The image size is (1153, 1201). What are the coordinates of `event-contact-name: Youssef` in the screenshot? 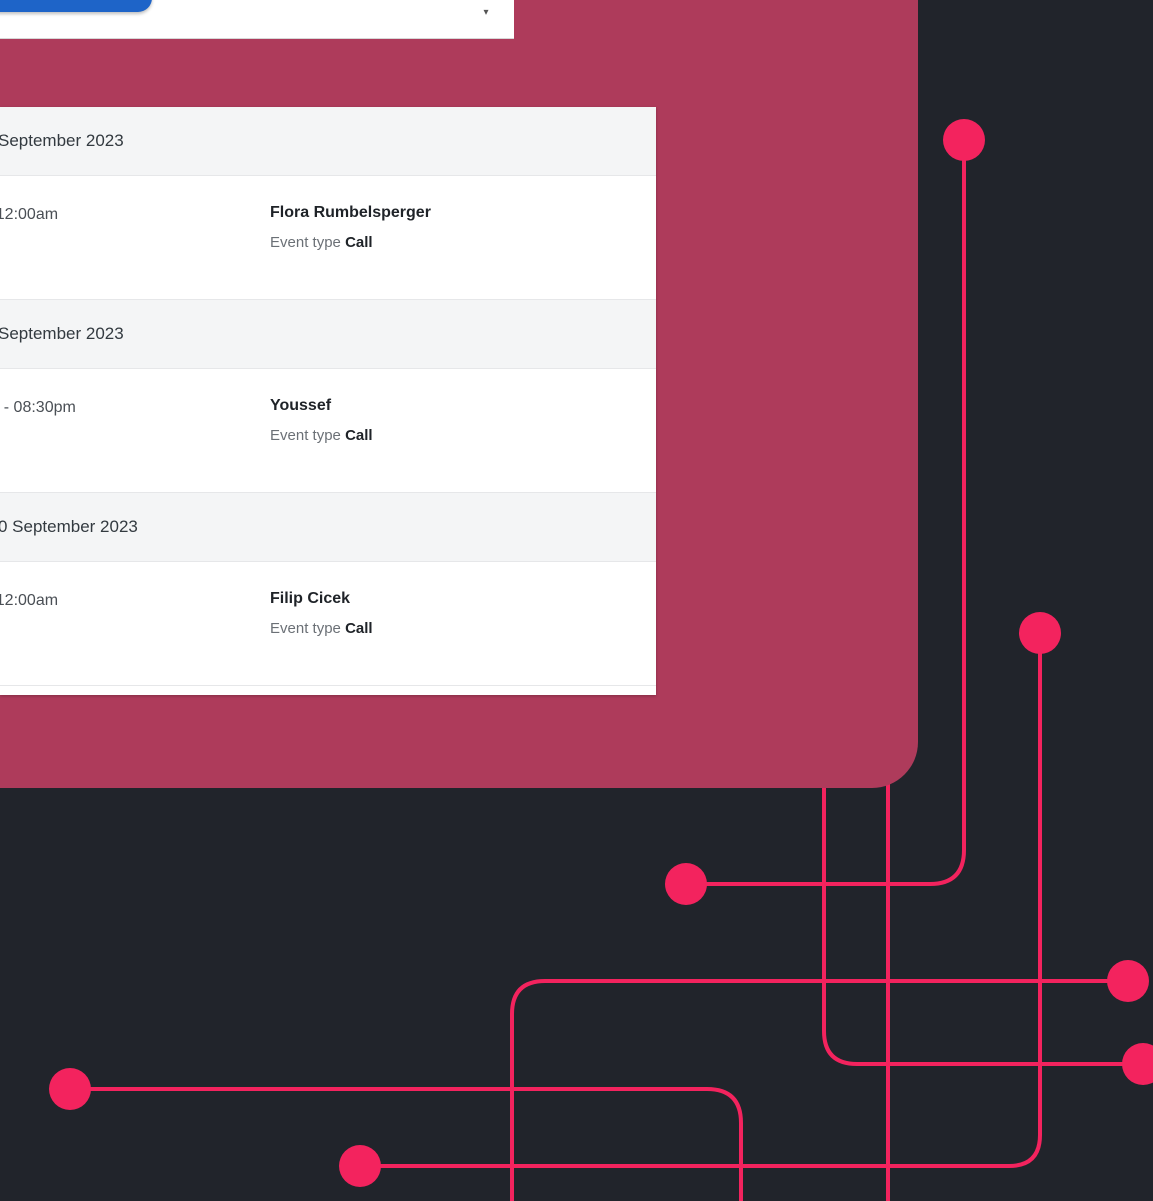 It's located at (300, 406).